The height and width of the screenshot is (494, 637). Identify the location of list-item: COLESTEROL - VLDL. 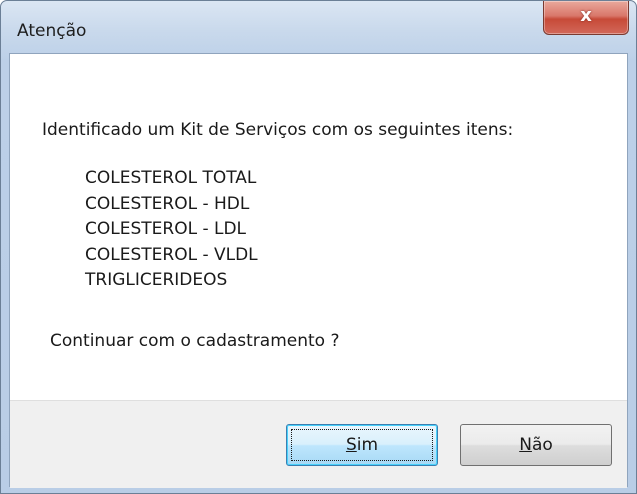
(171, 254).